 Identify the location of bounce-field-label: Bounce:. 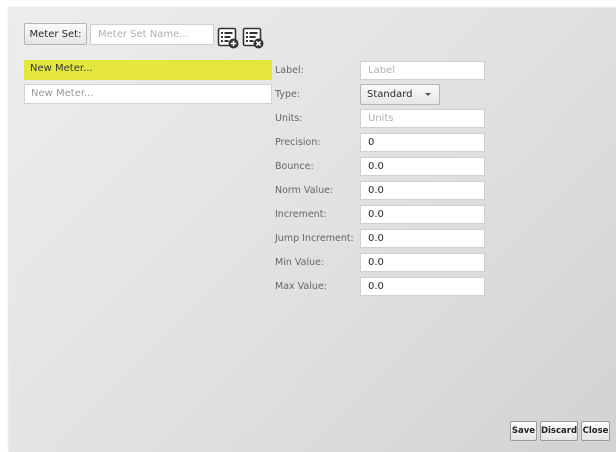
(294, 166).